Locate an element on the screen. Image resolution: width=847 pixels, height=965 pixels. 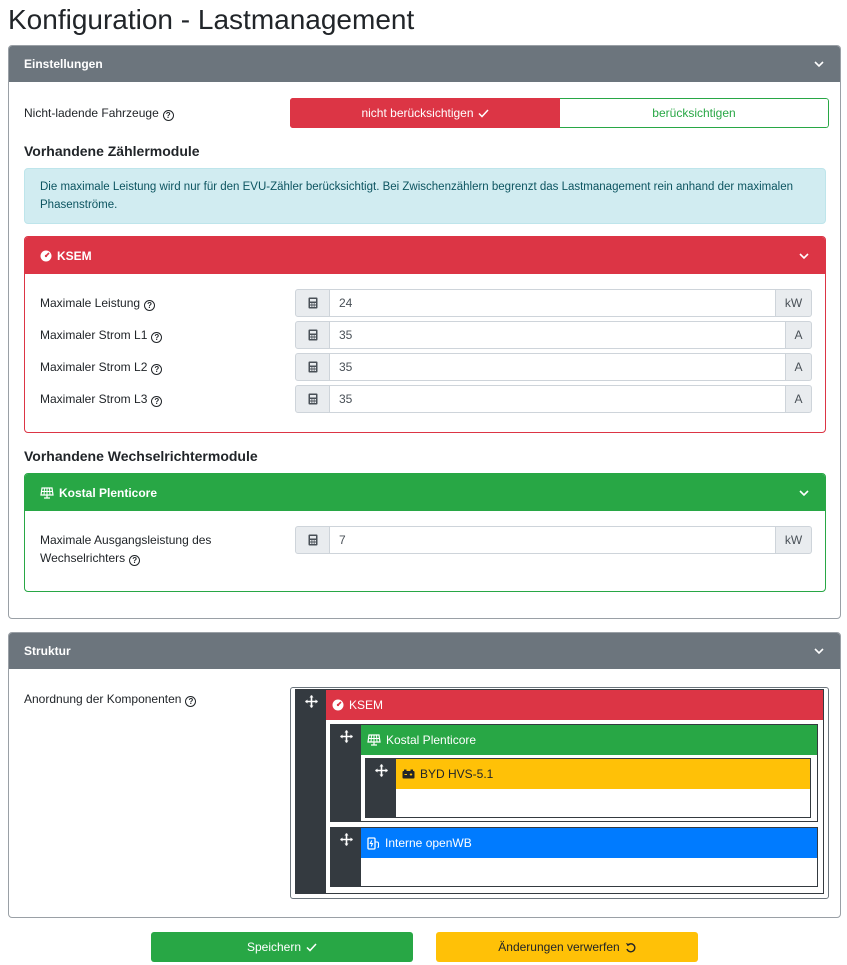
plenticore-card-header: Kostal Plenticore is located at coordinates (425, 492).